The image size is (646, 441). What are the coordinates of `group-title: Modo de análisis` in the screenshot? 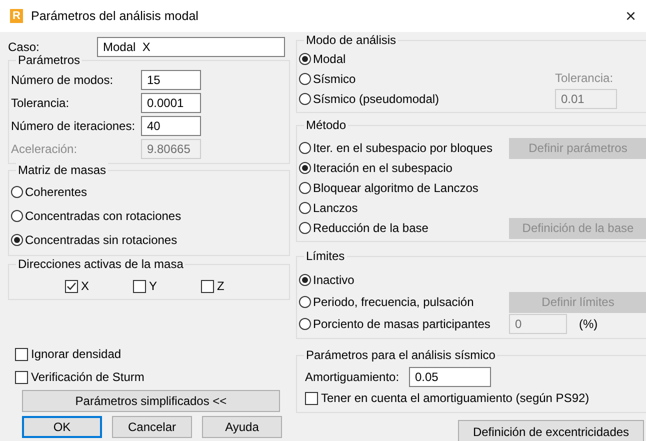 It's located at (351, 40).